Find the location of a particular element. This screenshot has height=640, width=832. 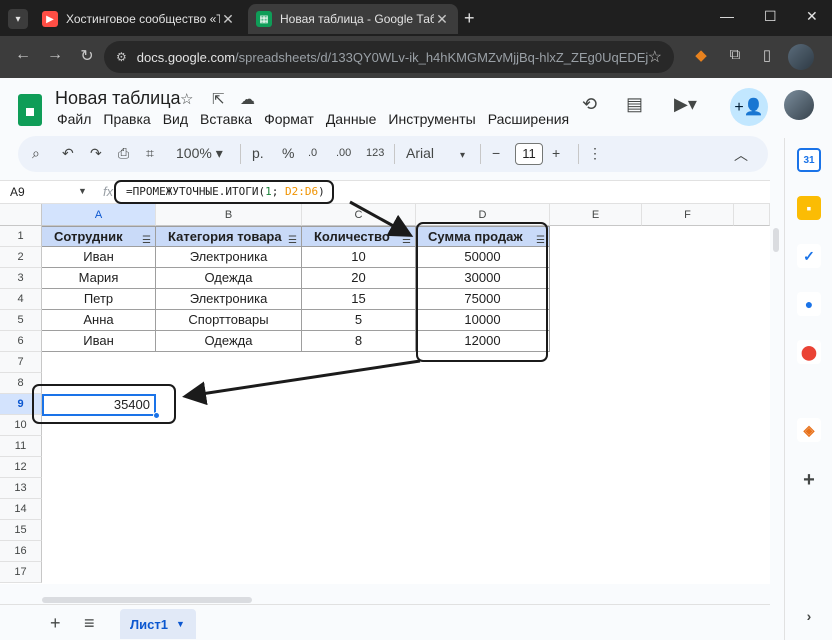

addon-icon: ◈ is located at coordinates (809, 430).